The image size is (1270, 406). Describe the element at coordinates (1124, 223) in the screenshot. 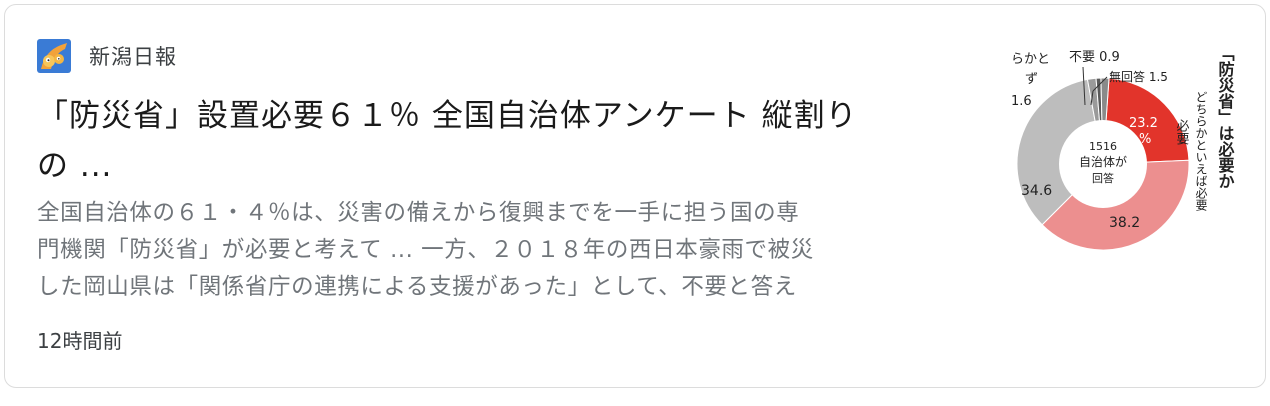

I see `slice-label-somewhat-needed: 38.2` at that location.